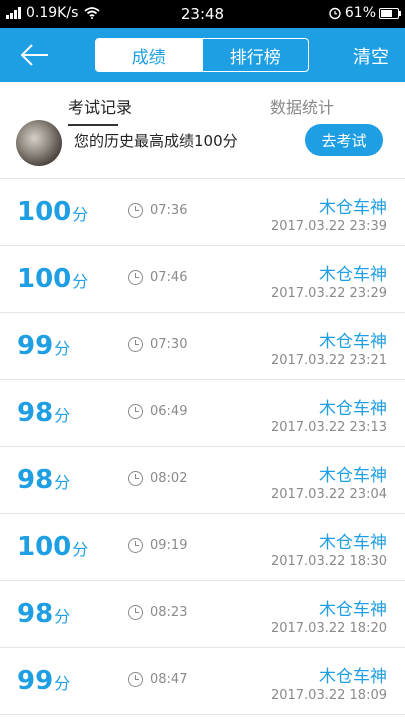 The width and height of the screenshot is (405, 720). I want to click on take-exam-button: 去考试, so click(344, 140).